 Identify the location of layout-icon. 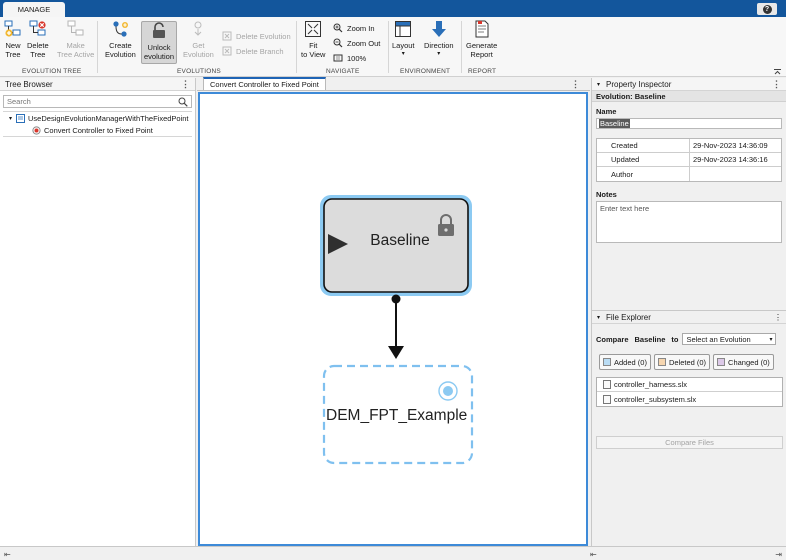
(403, 29).